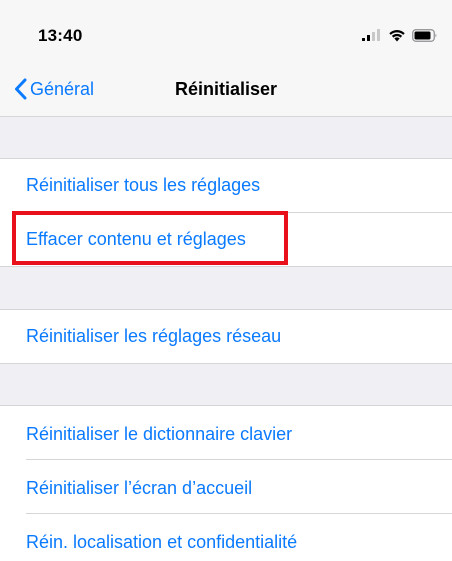 The width and height of the screenshot is (452, 561). I want to click on reset-network-settings-label: Réinitialiser les réglages réseau, so click(154, 336).